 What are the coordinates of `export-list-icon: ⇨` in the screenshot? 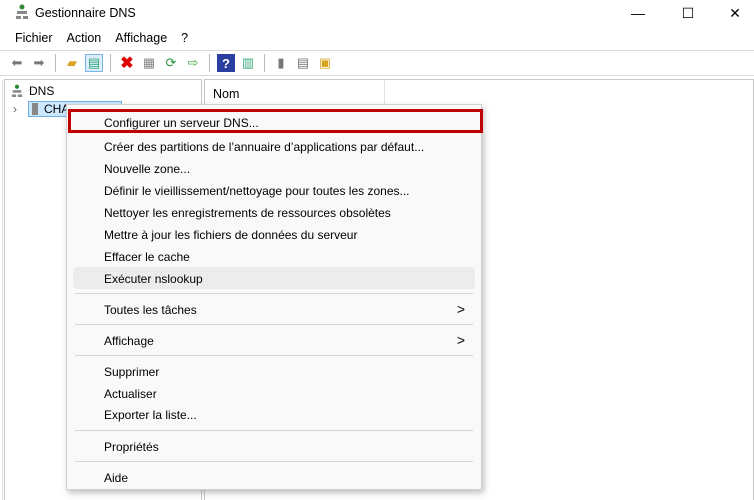 It's located at (193, 63).